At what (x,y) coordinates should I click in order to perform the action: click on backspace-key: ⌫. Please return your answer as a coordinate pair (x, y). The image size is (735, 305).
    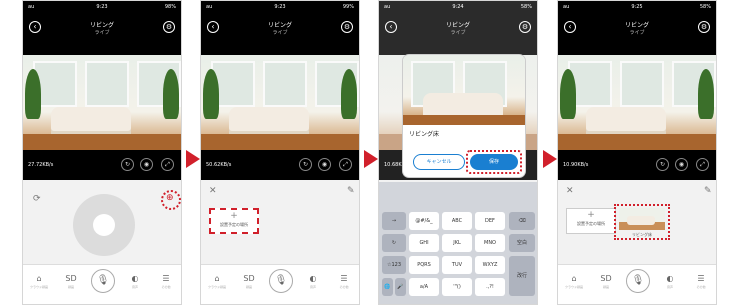
    Looking at the image, I should click on (522, 221).